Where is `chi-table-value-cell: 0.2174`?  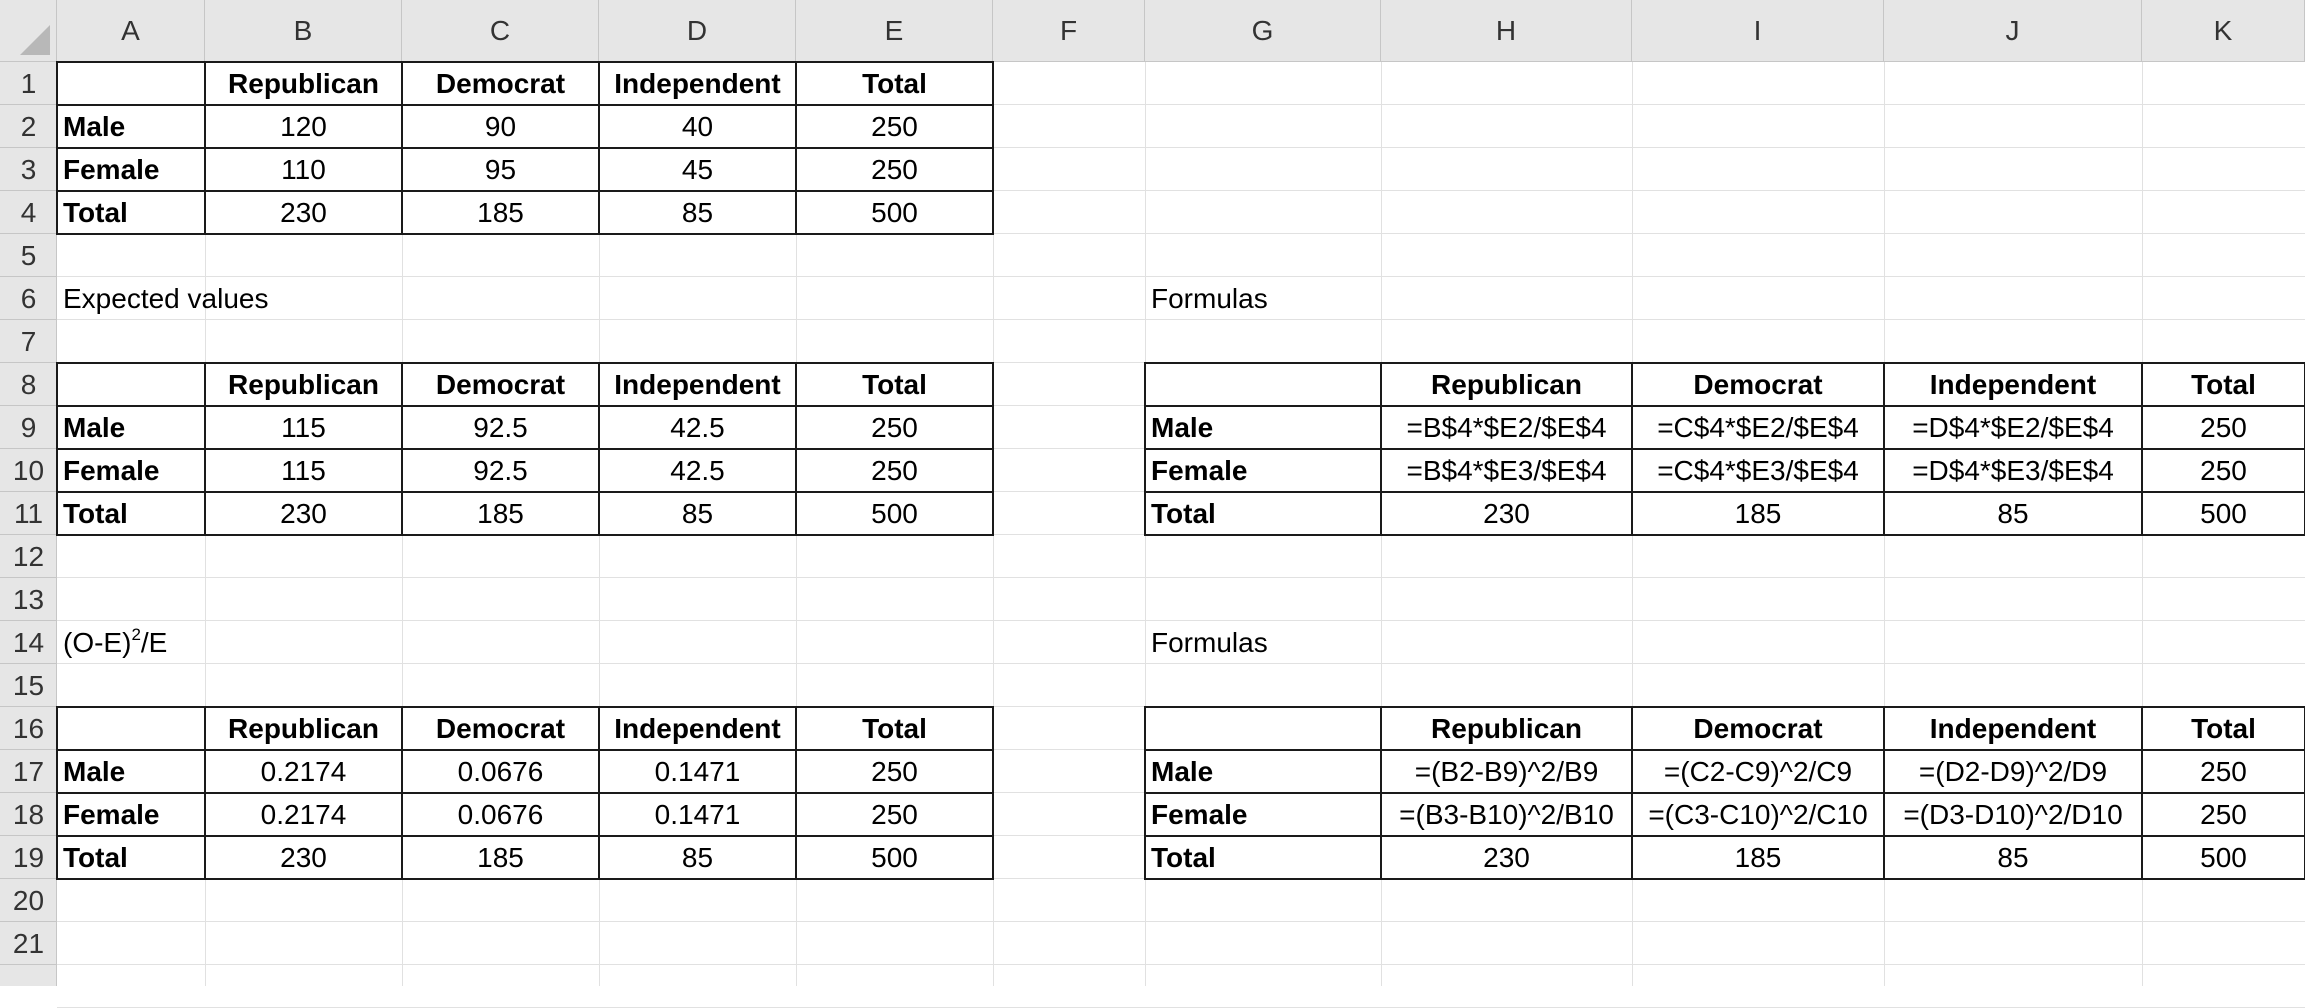 chi-table-value-cell: 0.2174 is located at coordinates (303, 771).